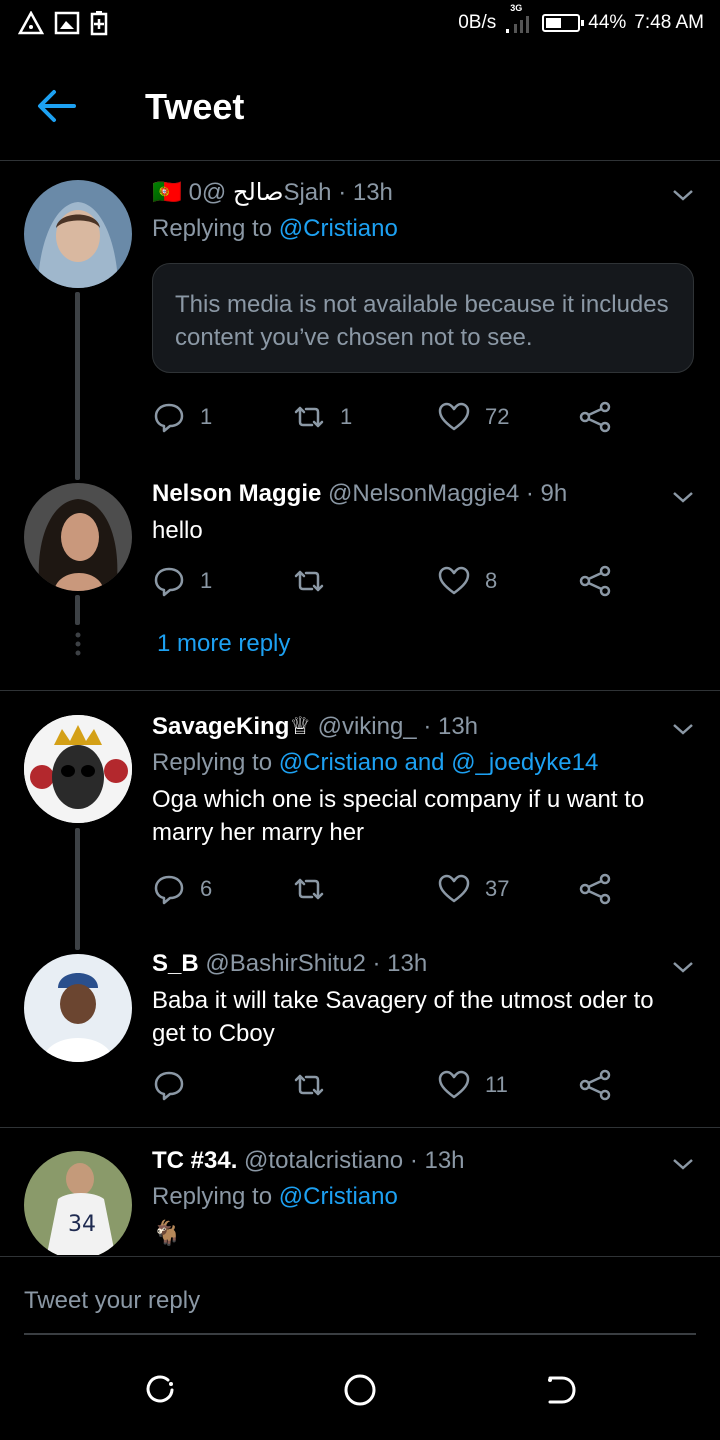 Image resolution: width=720 pixels, height=1440 pixels. Describe the element at coordinates (167, 192) in the screenshot. I see `flag-icon: 🇵🇹` at that location.